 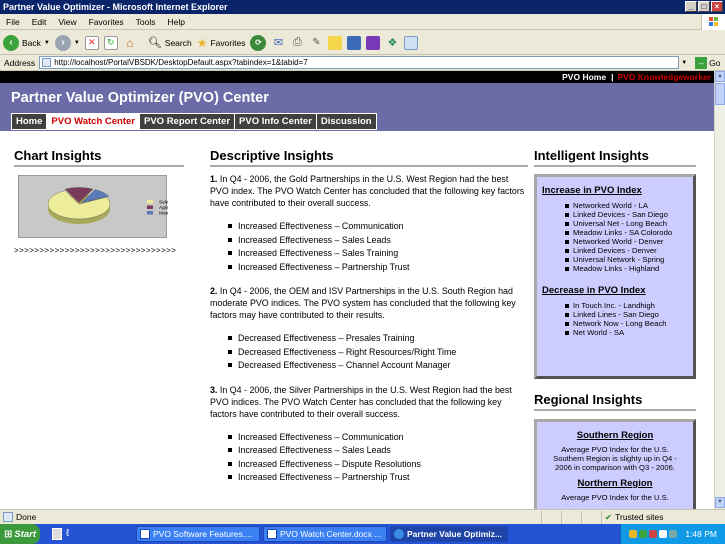 I want to click on quick-launch-icon: ℓ, so click(x=72, y=534).